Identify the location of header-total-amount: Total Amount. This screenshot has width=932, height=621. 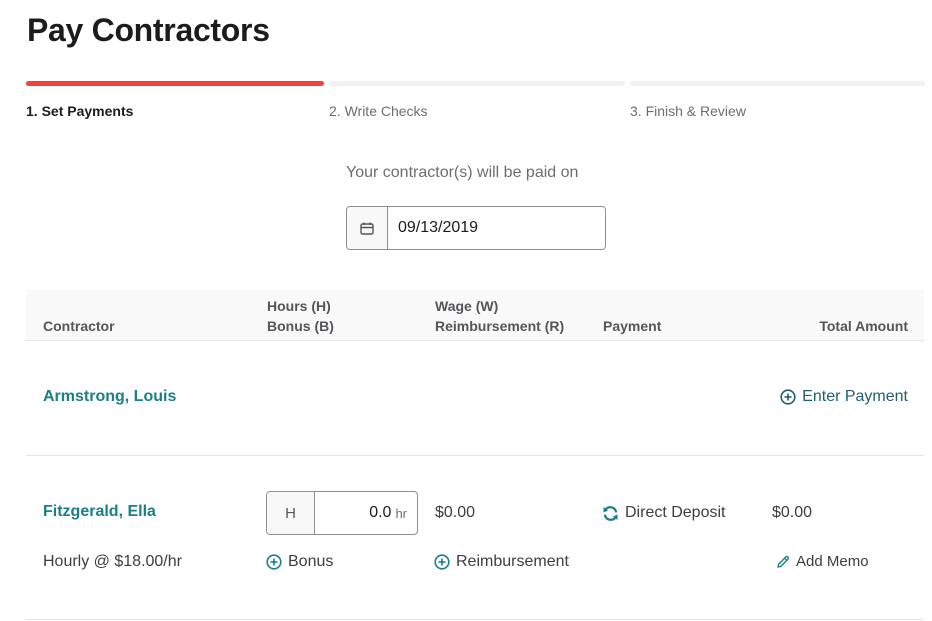
(863, 326).